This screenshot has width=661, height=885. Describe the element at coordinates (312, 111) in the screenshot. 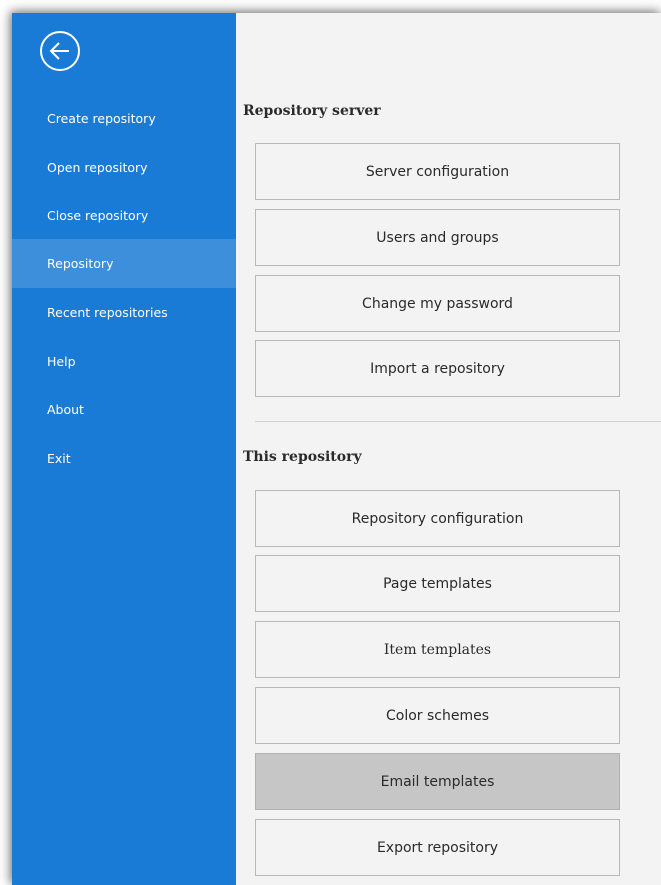

I see `section-title-repository-server: Repository server` at that location.